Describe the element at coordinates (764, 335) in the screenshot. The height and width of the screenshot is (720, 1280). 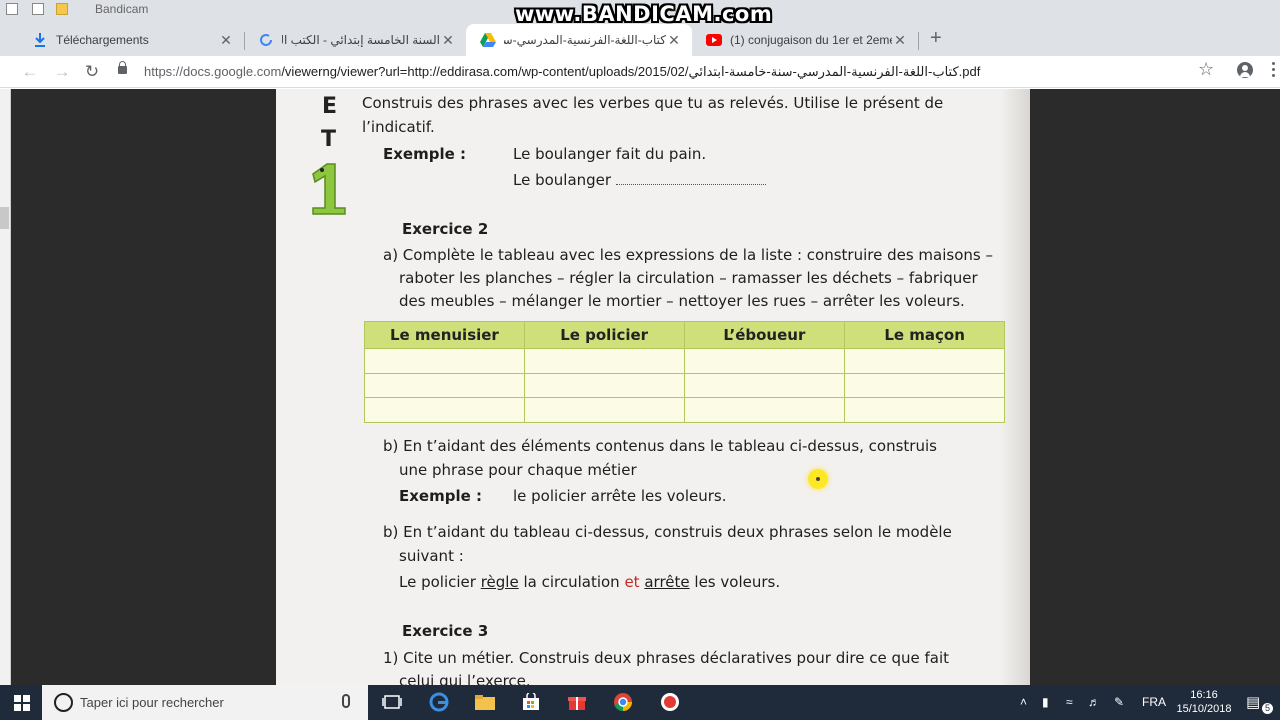
I see `table-header: L’éboueur` at that location.